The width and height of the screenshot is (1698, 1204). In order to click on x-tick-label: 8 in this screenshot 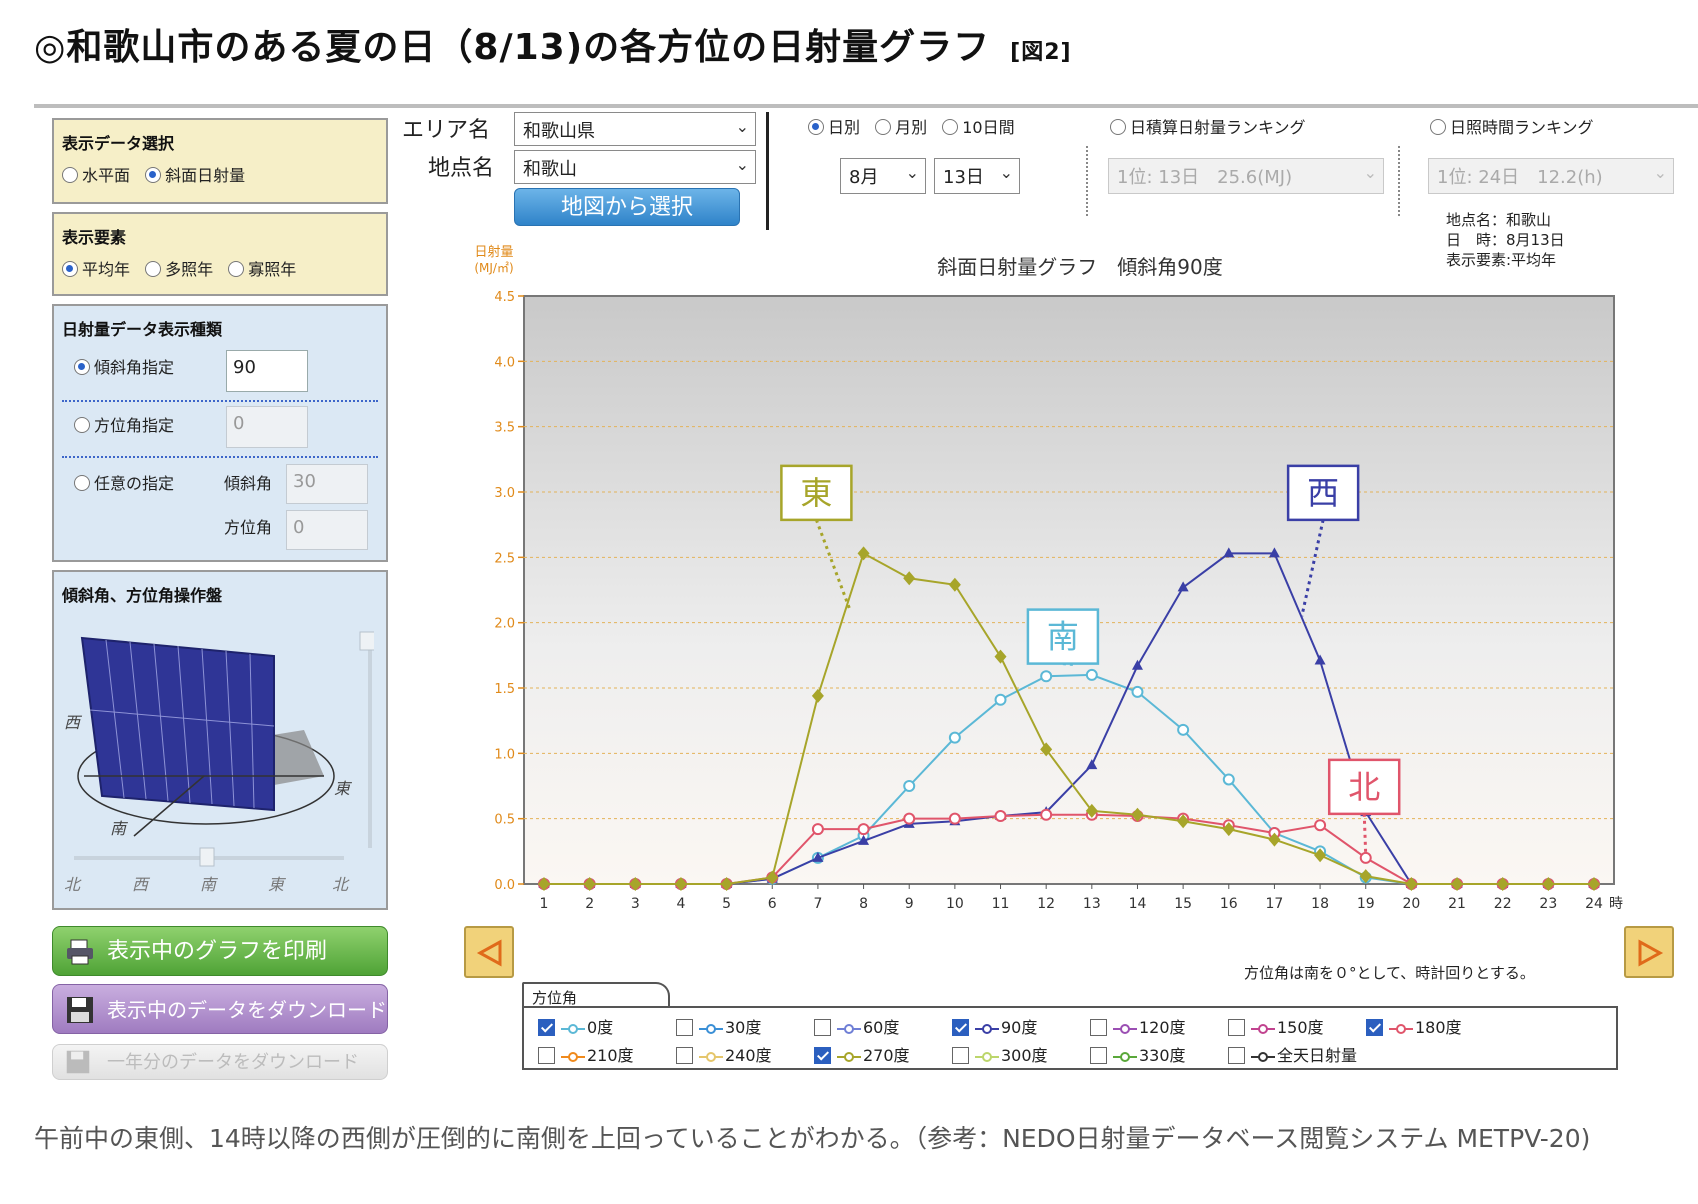, I will do `click(863, 904)`.